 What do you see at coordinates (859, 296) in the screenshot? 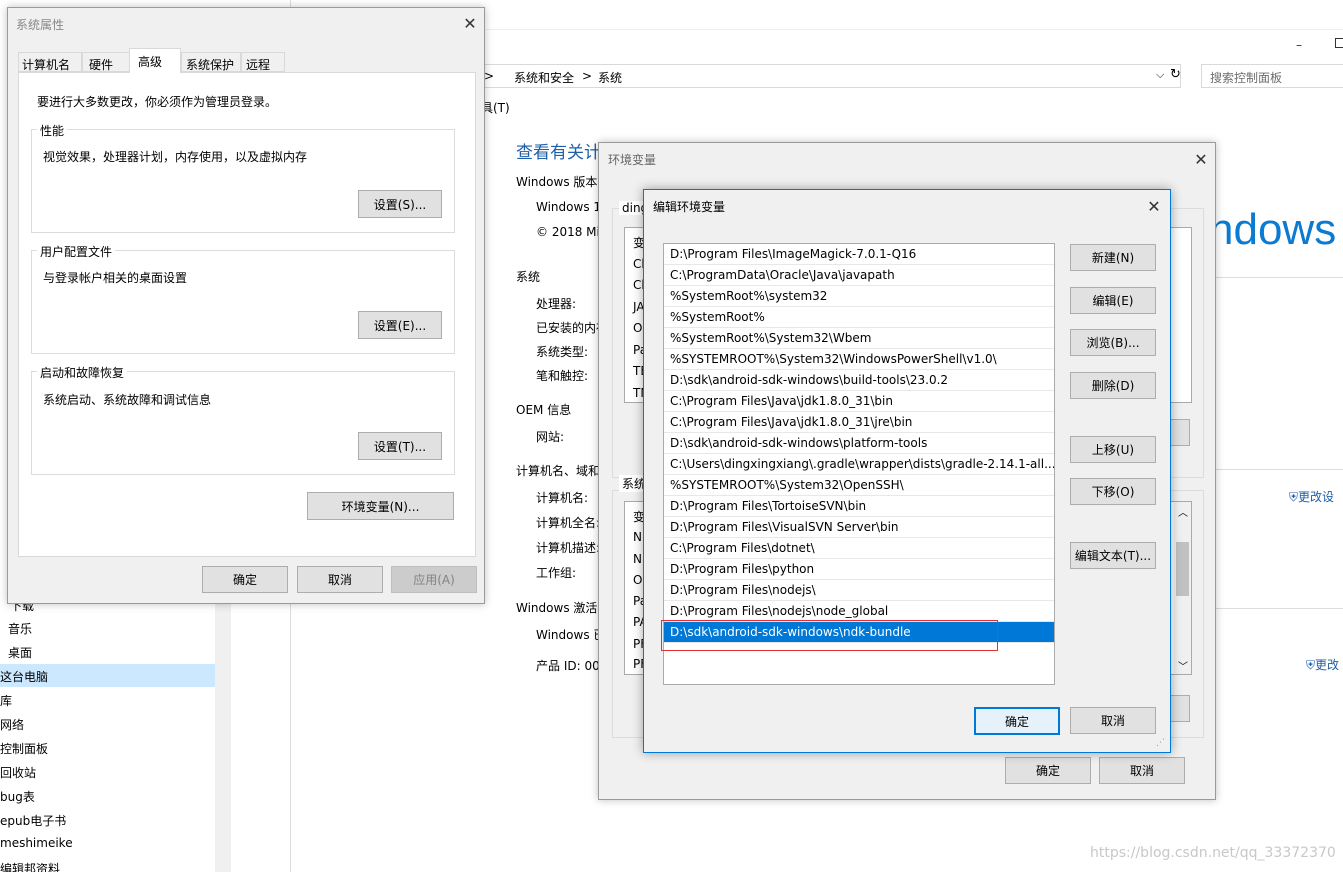
I see `path-row: %SystemRoot%\system32` at bounding box center [859, 296].